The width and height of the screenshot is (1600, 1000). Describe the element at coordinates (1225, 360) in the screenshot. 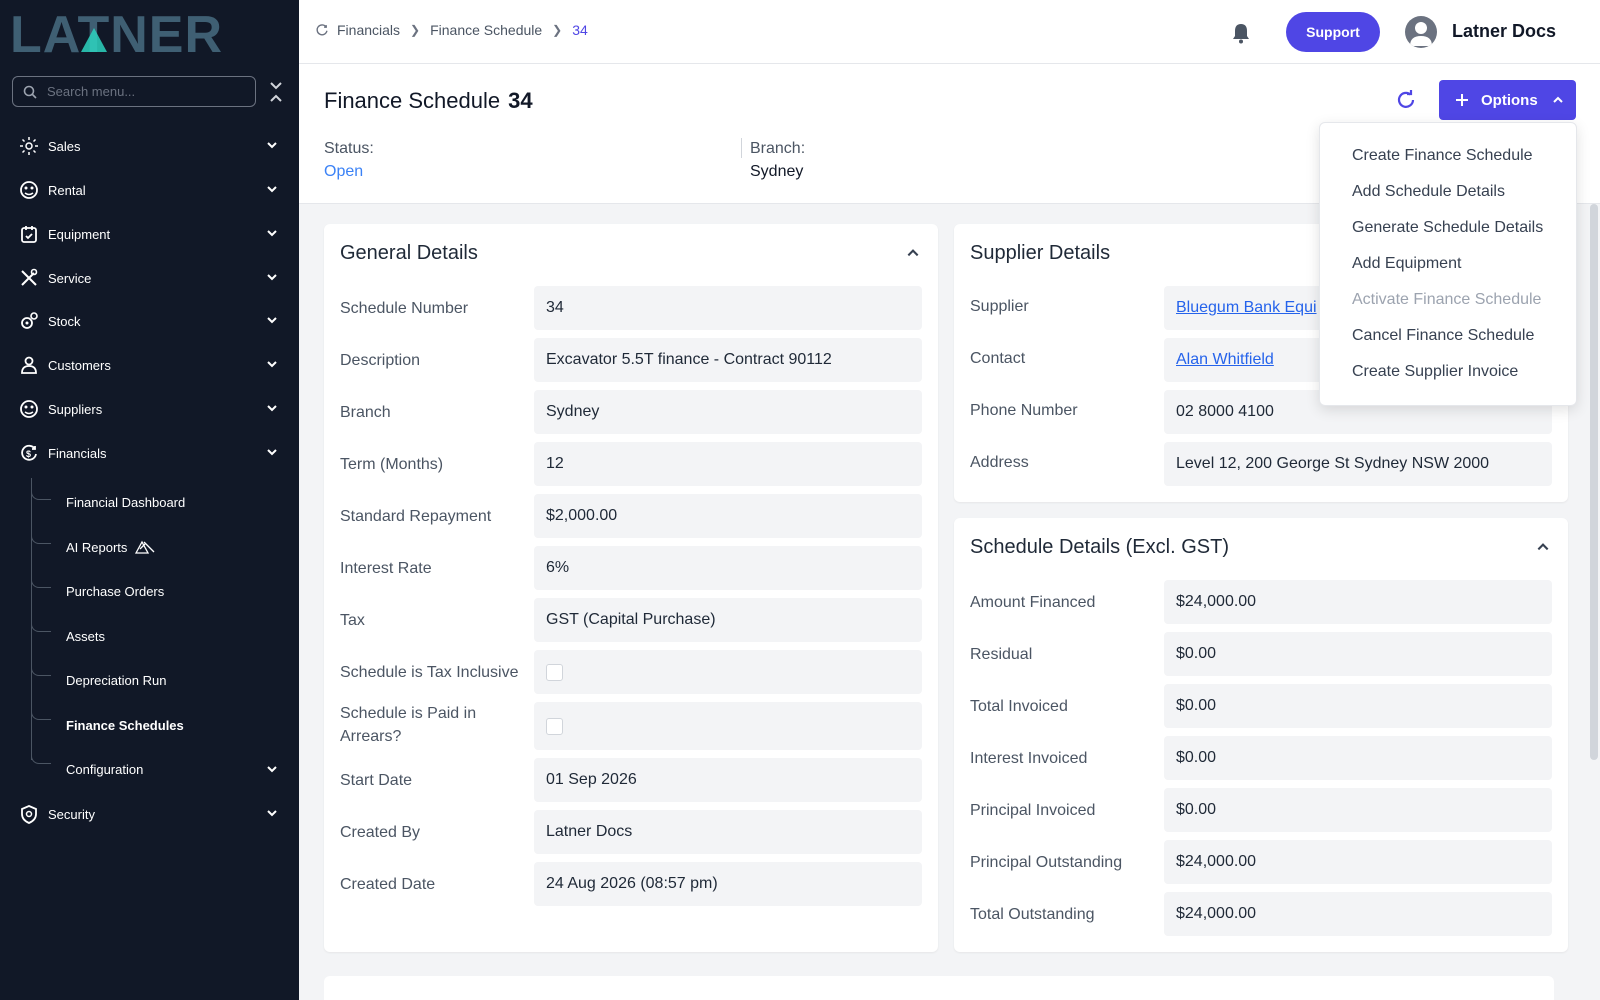

I see `contact-link: Alan Whitfield` at that location.